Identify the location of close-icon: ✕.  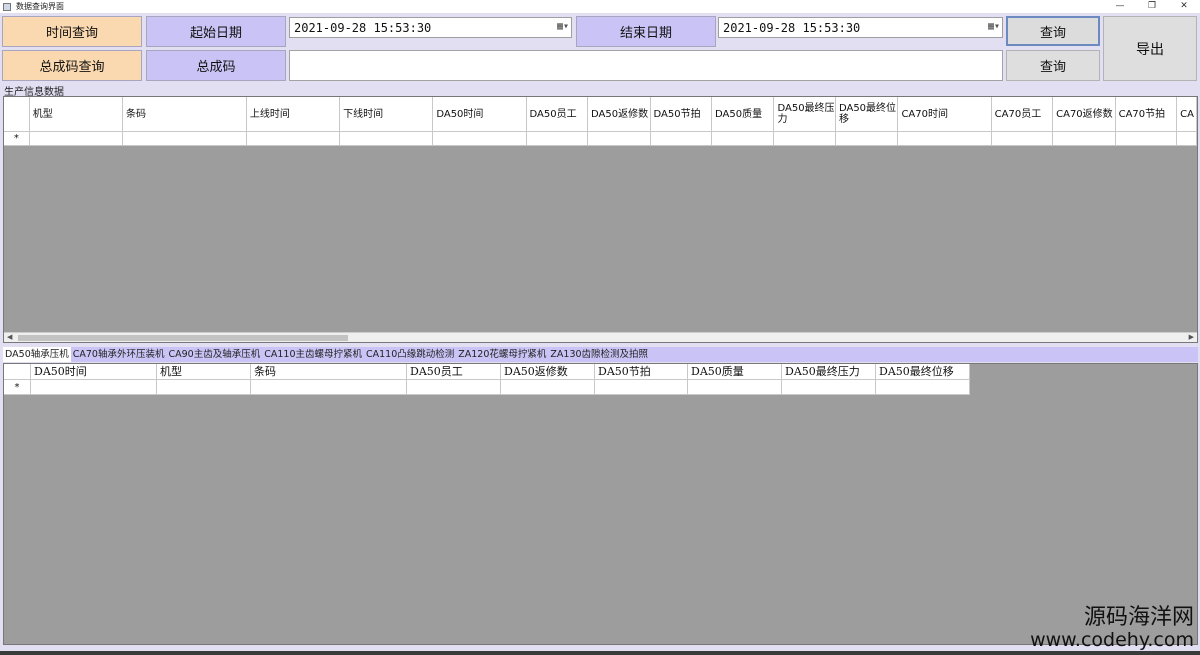
(1184, 6).